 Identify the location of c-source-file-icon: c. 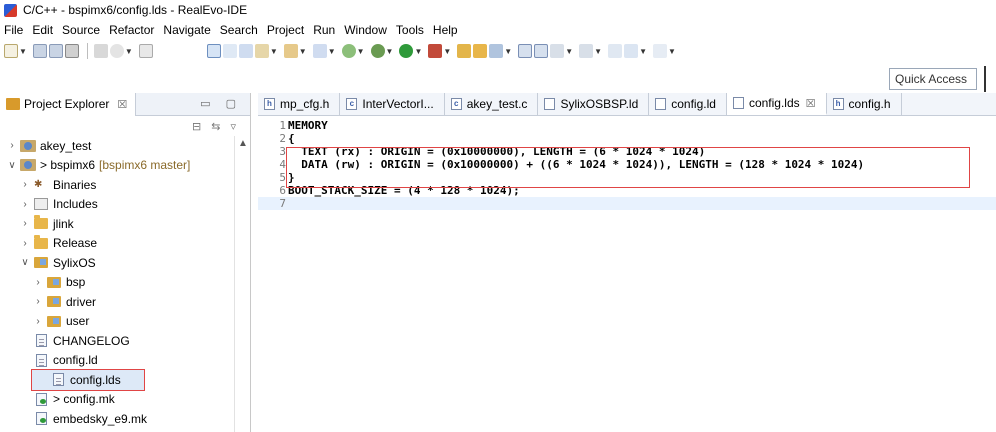
(456, 104).